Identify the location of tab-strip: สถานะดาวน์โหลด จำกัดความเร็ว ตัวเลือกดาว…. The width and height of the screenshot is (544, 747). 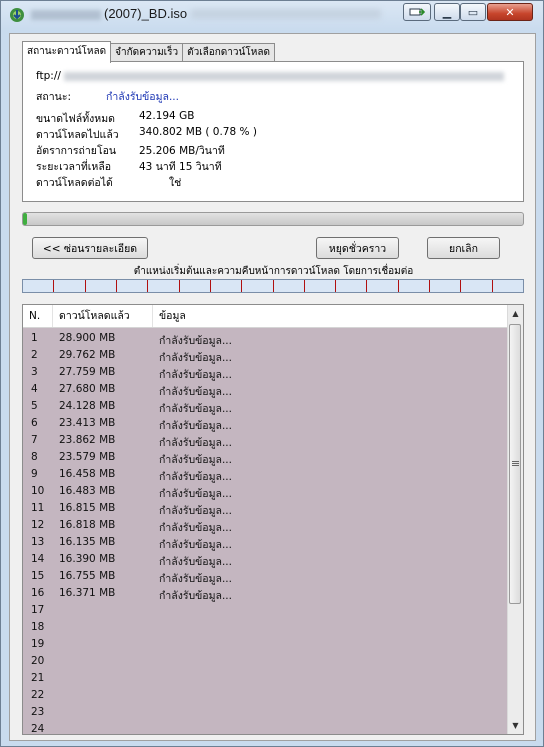
(148, 52).